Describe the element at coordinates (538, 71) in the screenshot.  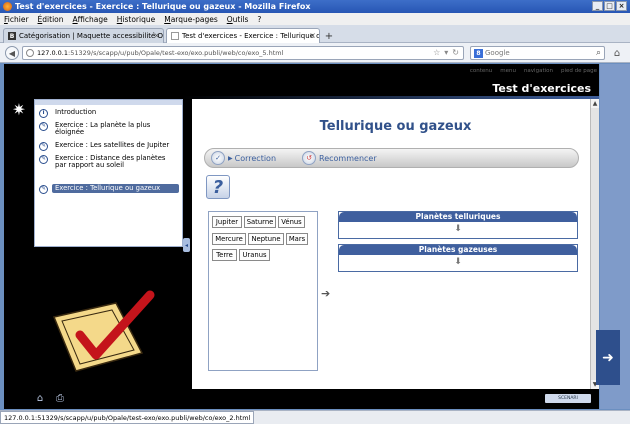
I see `skip-link-navigation: navigation` at that location.